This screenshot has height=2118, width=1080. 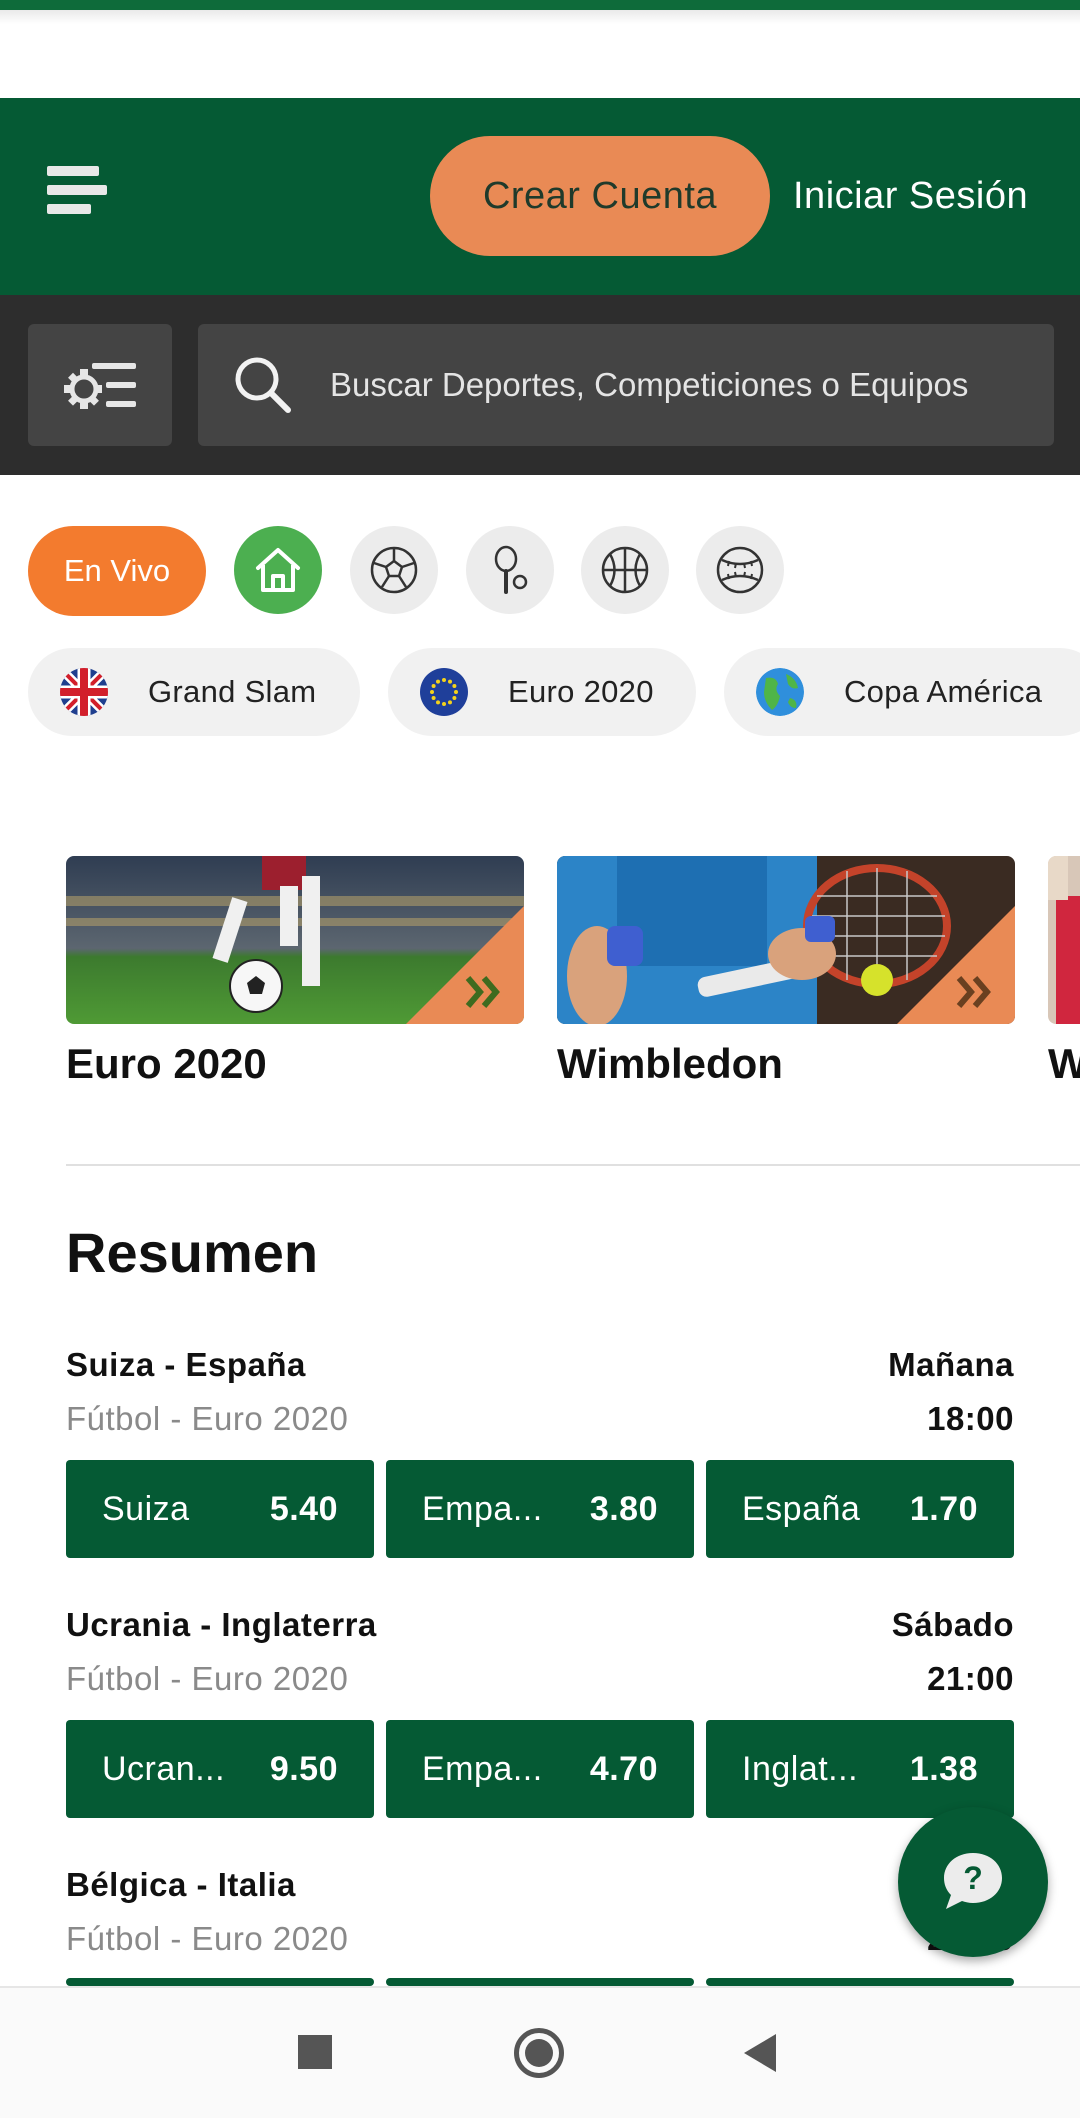 I want to click on chat-bubble-icon: ?, so click(x=973, y=1881).